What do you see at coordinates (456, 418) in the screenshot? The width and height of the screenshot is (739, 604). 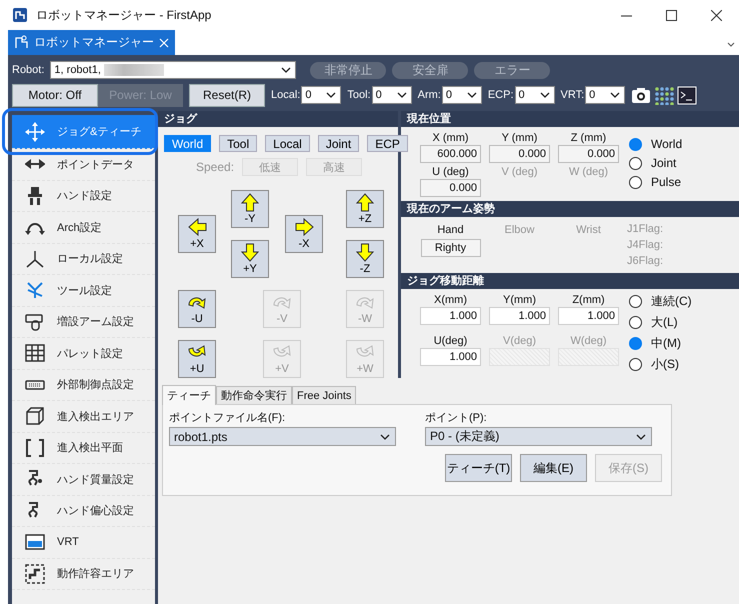 I see `field-label: ポイント(P):` at bounding box center [456, 418].